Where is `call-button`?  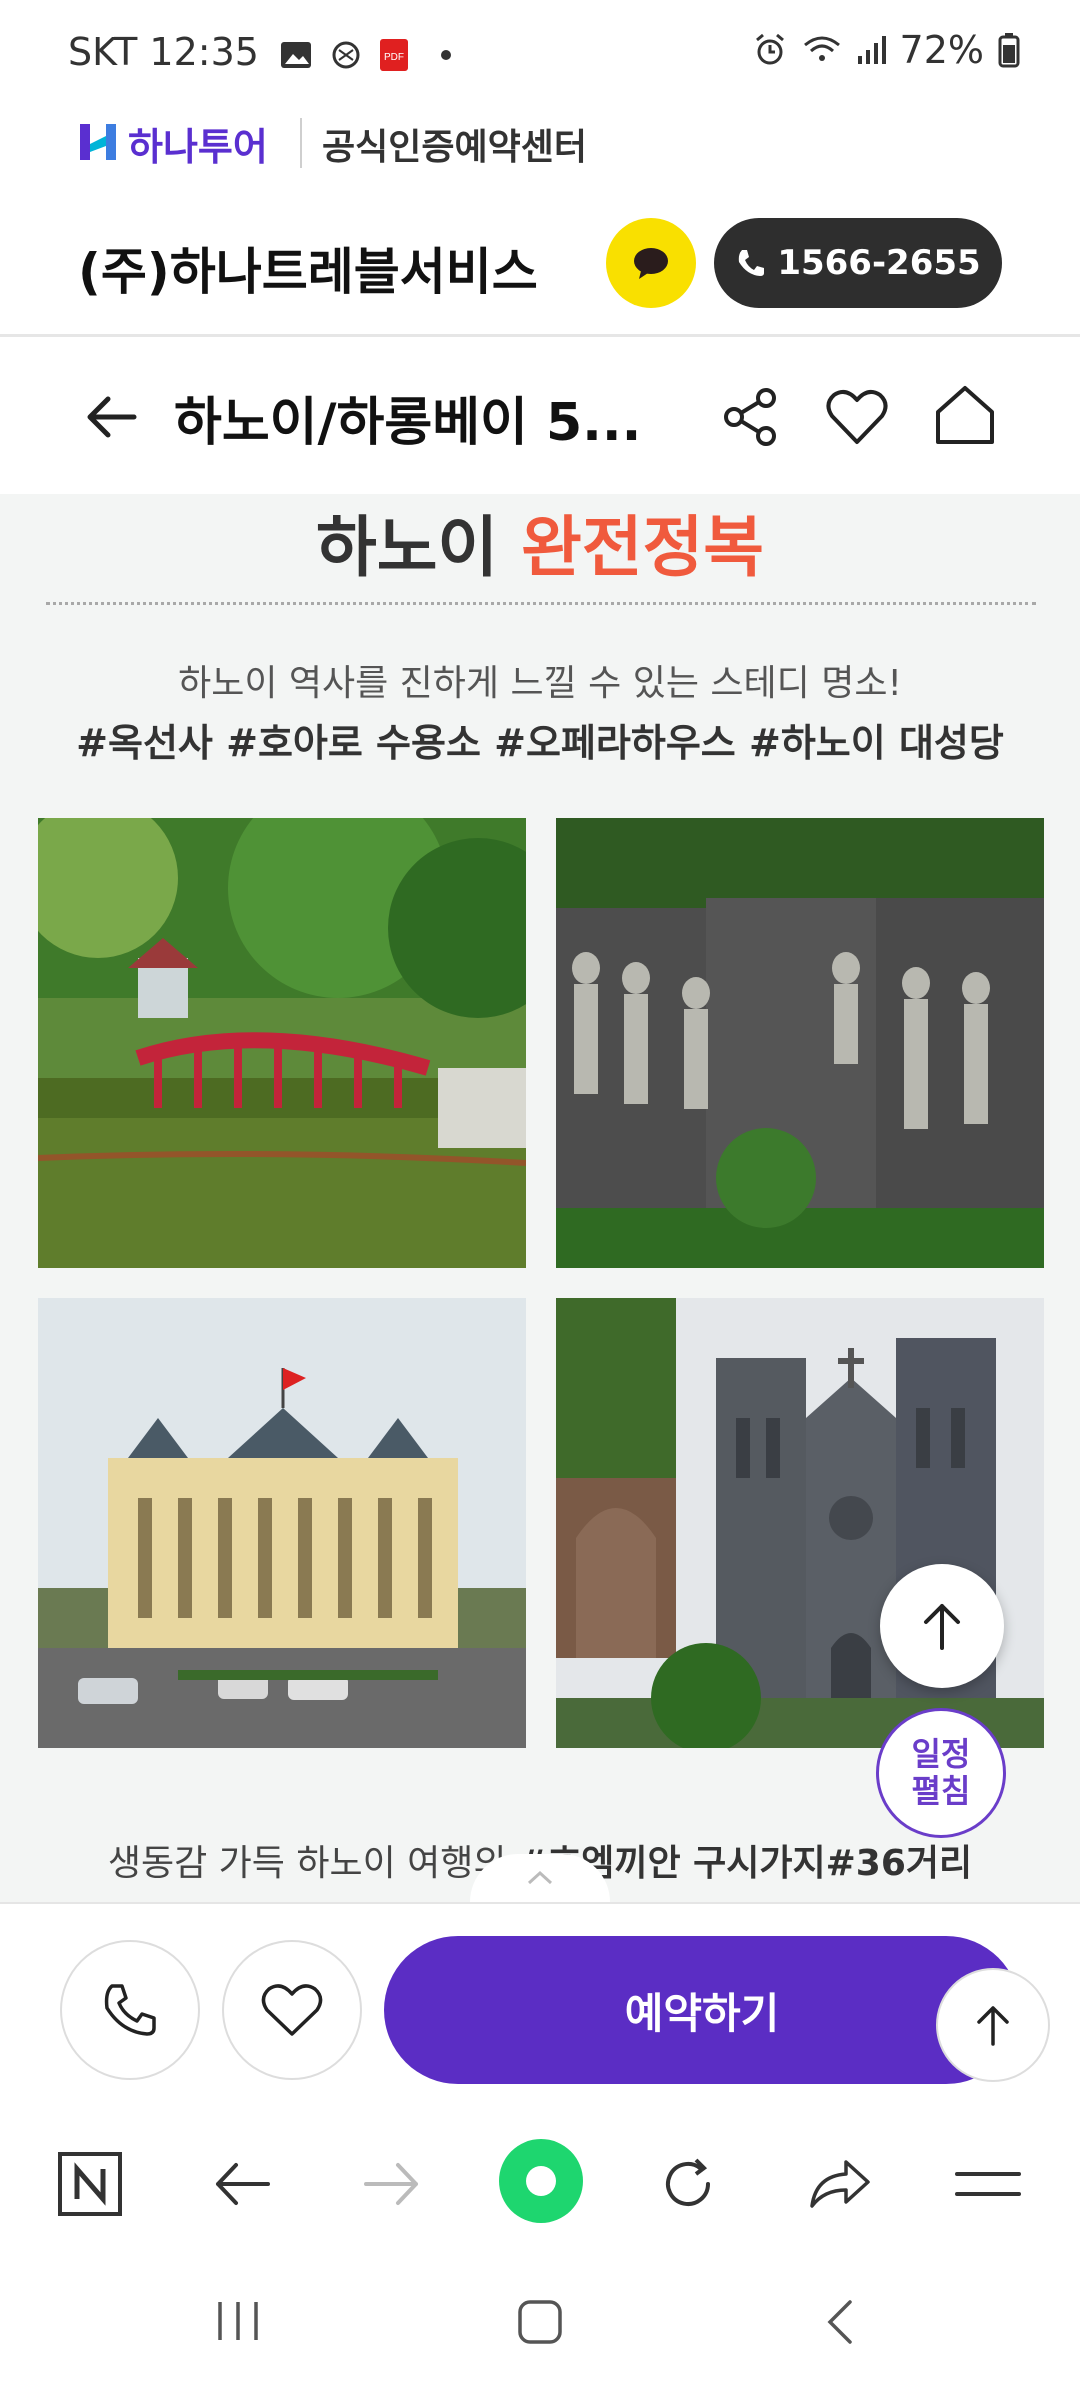
call-button is located at coordinates (130, 2010).